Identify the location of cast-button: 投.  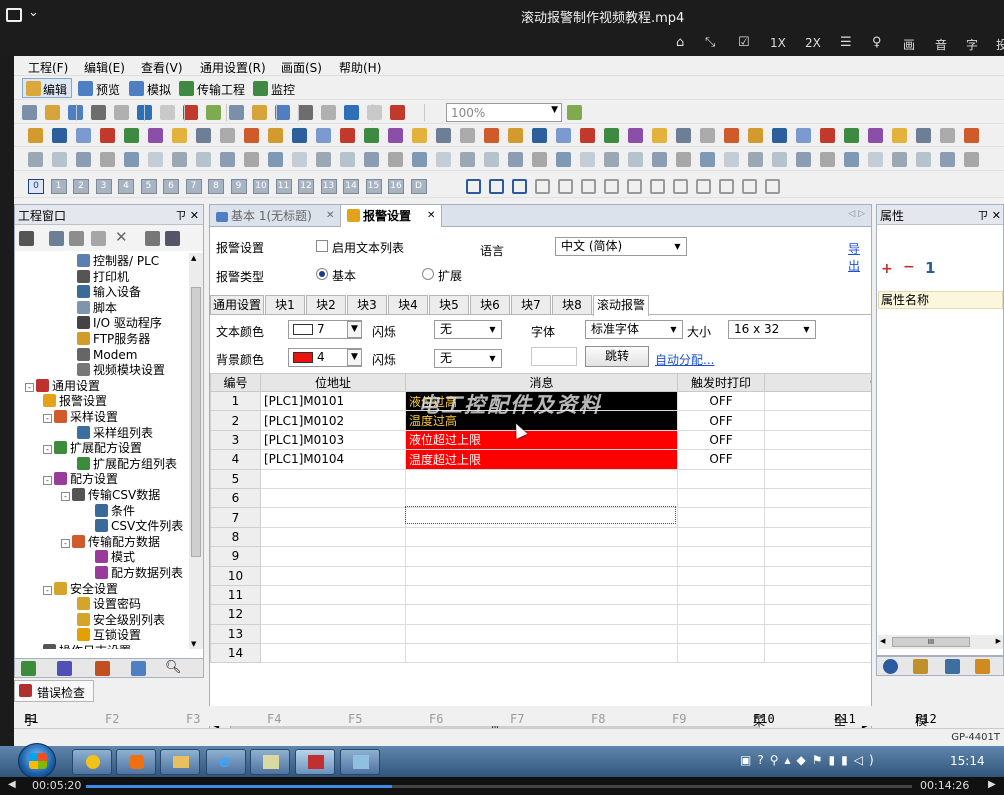
(1000, 44).